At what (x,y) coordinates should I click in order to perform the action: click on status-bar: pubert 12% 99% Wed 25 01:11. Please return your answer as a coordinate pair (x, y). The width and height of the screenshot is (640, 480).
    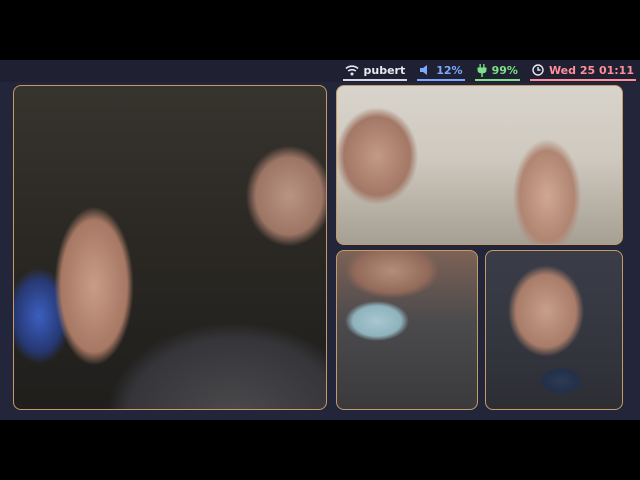
    Looking at the image, I should click on (320, 71).